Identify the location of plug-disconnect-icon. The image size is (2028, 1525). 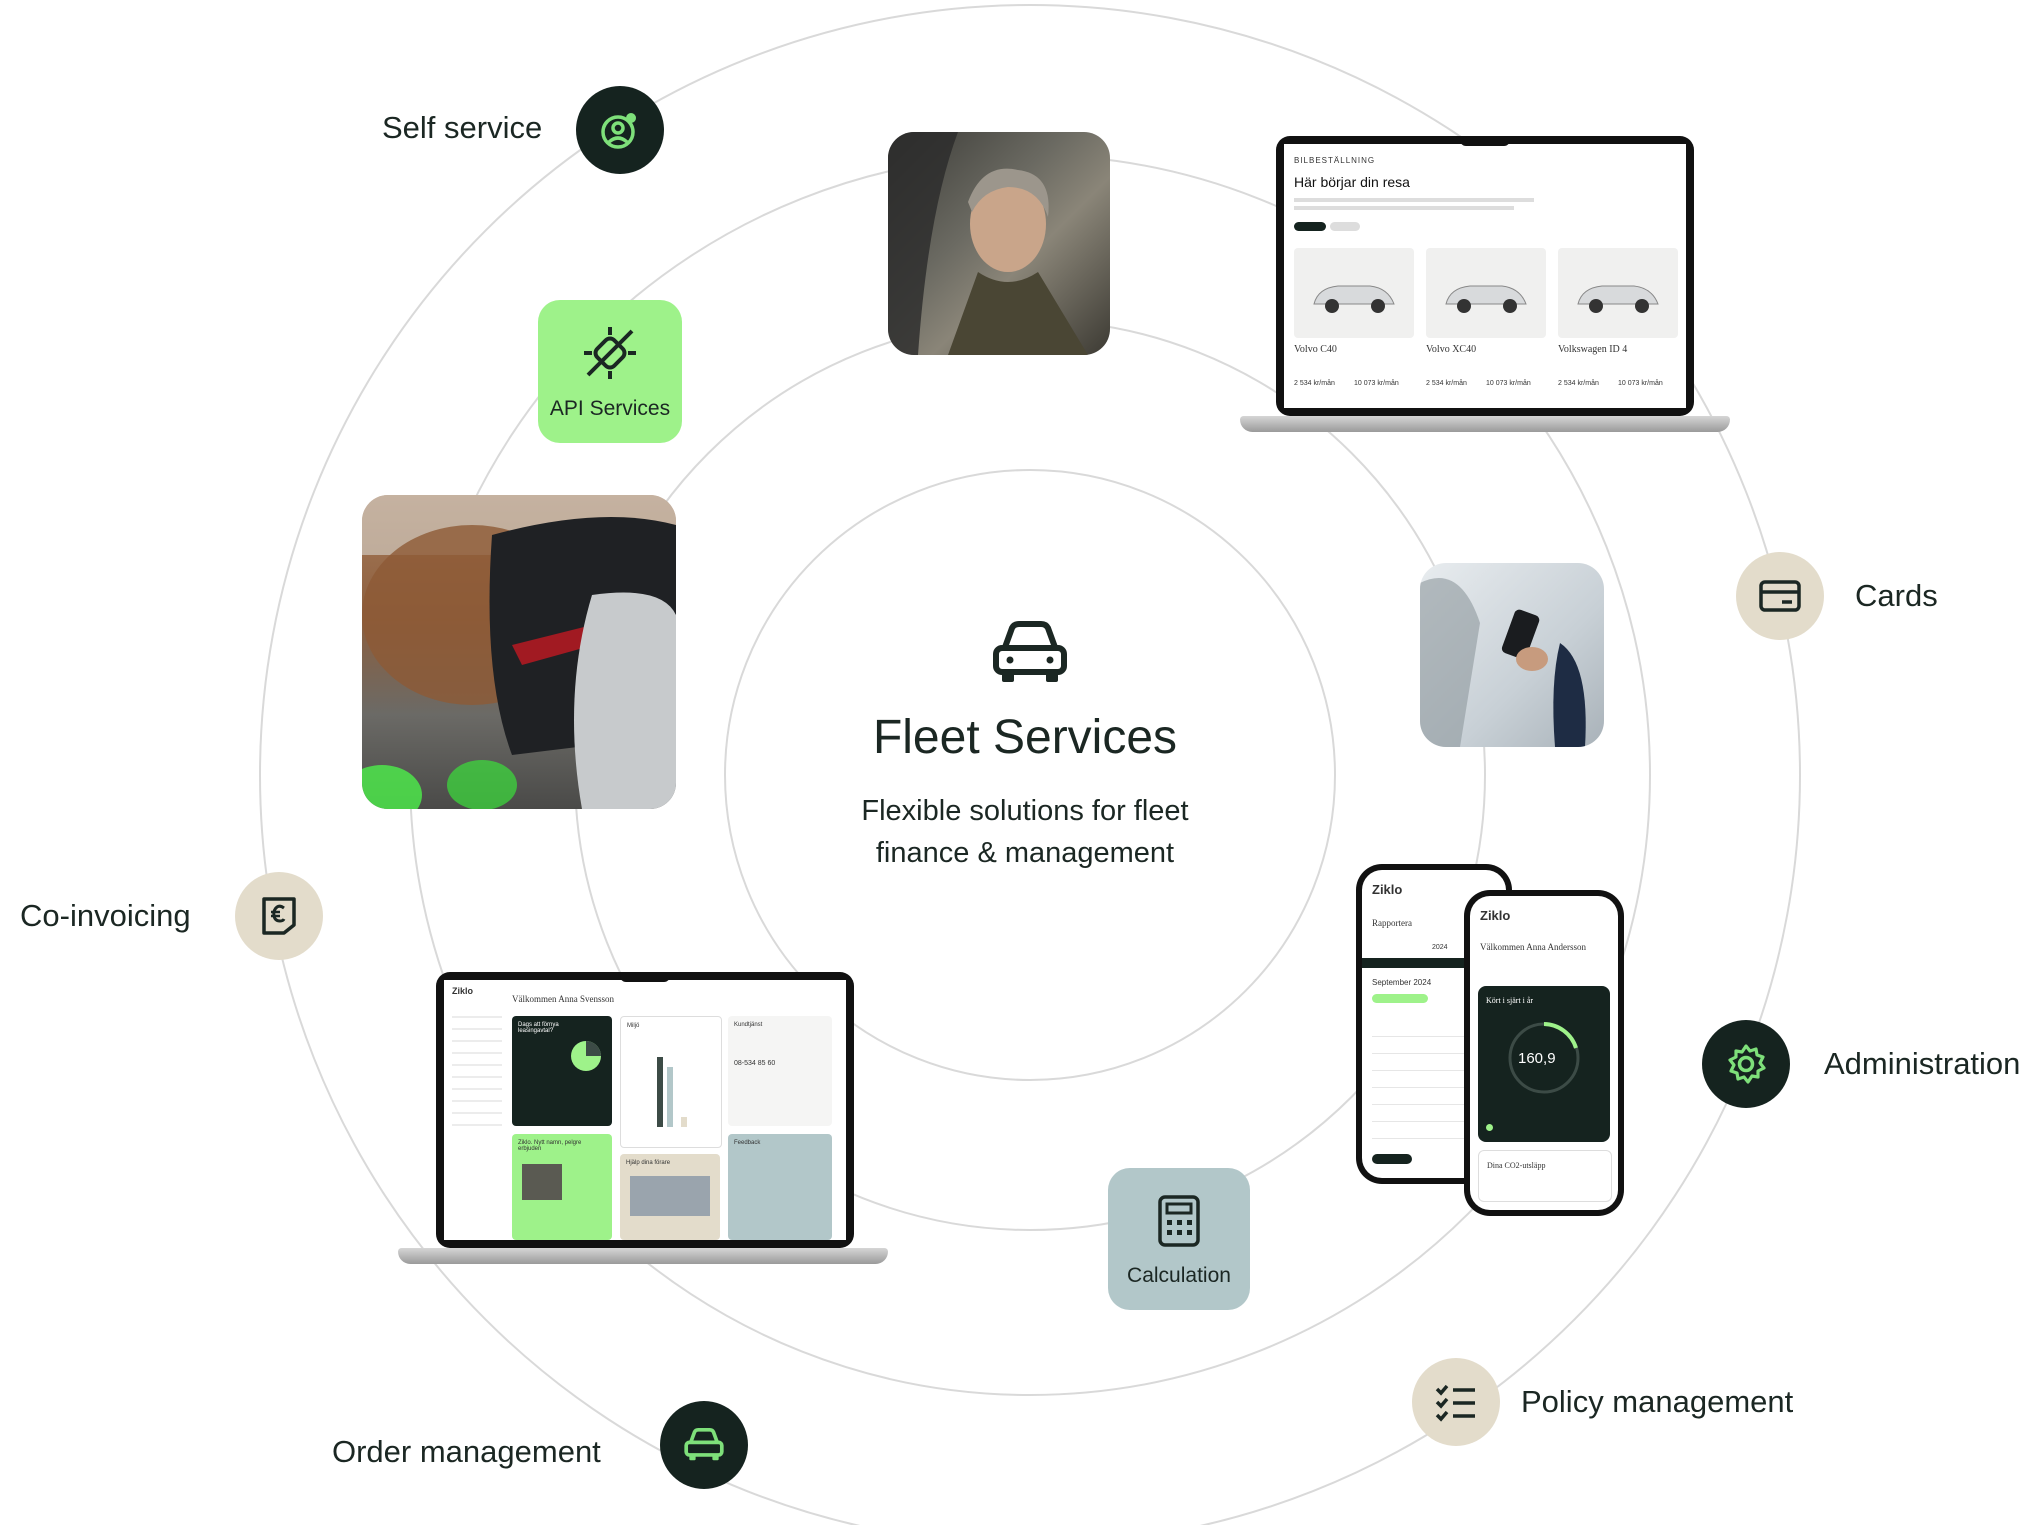
(610, 353).